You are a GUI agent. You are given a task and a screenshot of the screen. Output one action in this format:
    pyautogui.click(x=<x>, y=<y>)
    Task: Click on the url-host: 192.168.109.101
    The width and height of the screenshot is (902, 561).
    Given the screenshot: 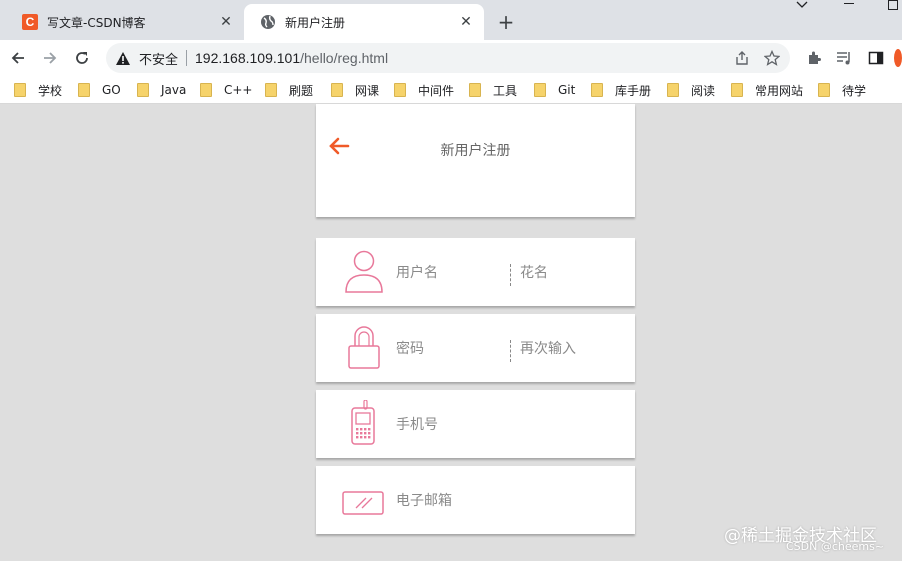 What is the action you would take?
    pyautogui.click(x=248, y=58)
    